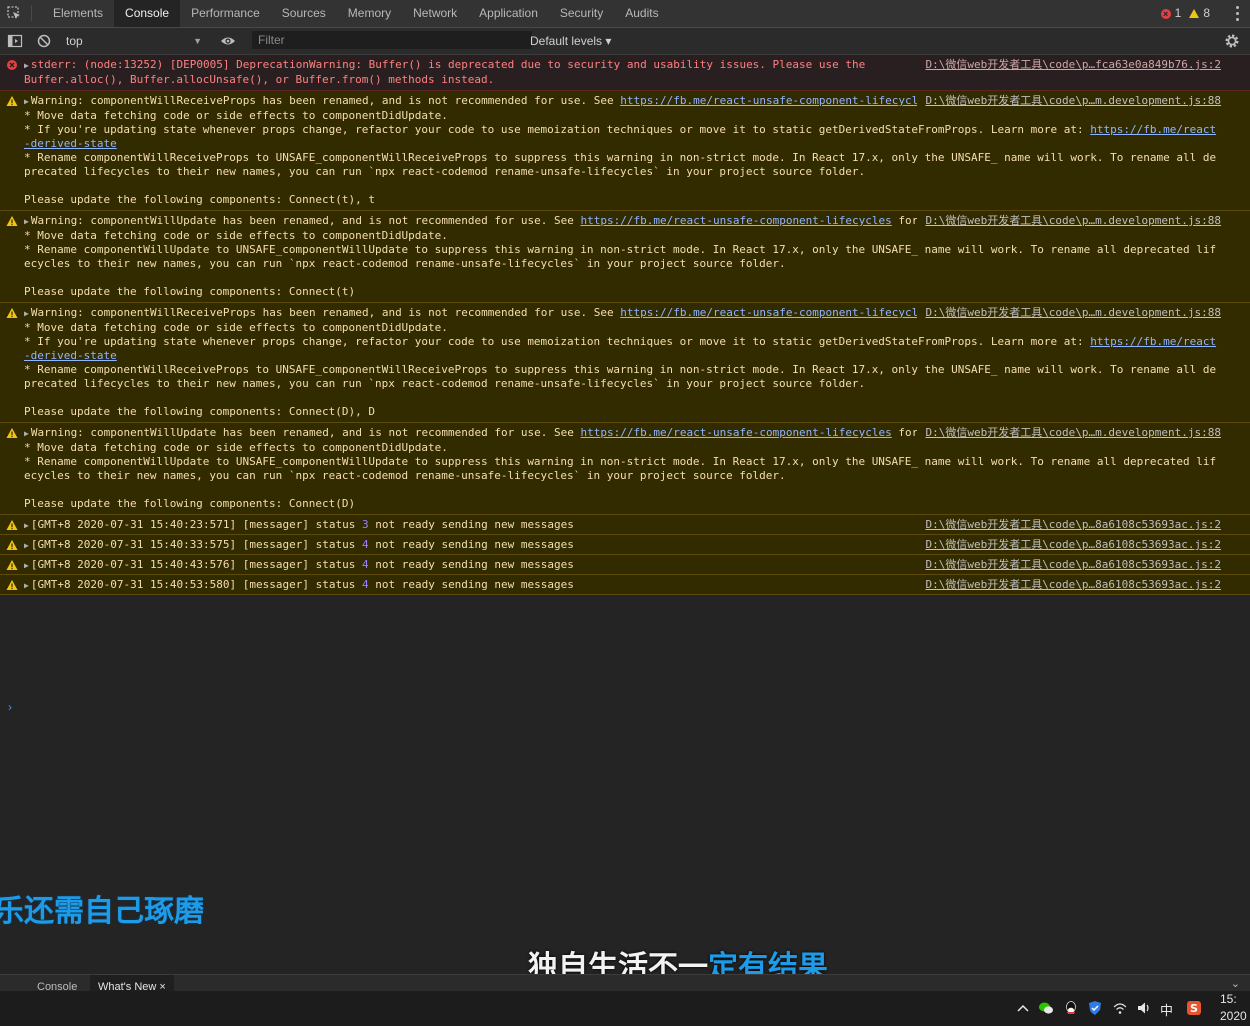 This screenshot has height=1026, width=1250. What do you see at coordinates (608, 41) in the screenshot?
I see `chevron-down-icon: ▾` at bounding box center [608, 41].